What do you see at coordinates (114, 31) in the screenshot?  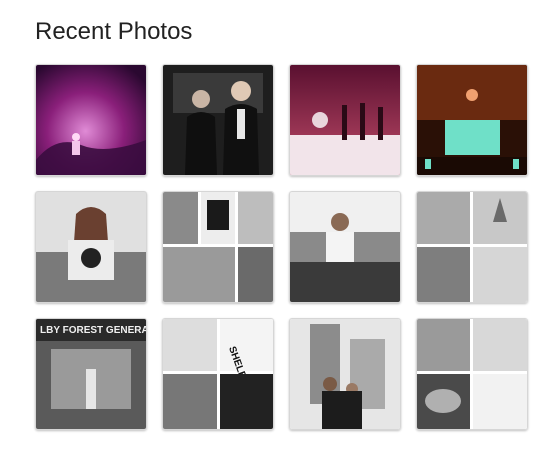 I see `section-title: Recent Photos` at bounding box center [114, 31].